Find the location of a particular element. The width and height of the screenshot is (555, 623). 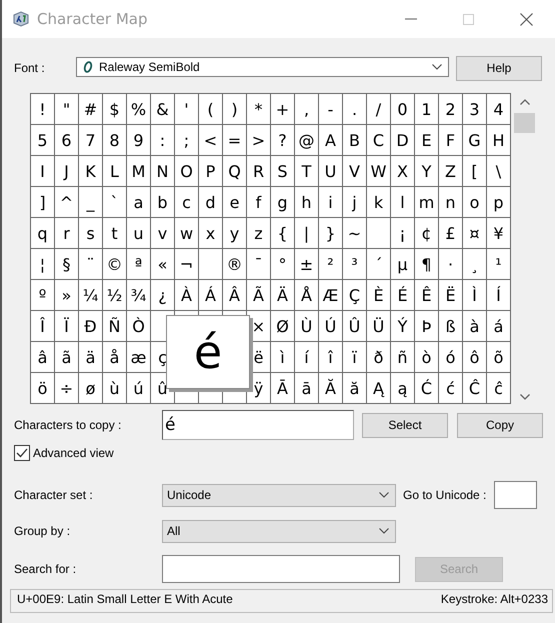

font-dropdown: Raleway SemiBold is located at coordinates (262, 66).